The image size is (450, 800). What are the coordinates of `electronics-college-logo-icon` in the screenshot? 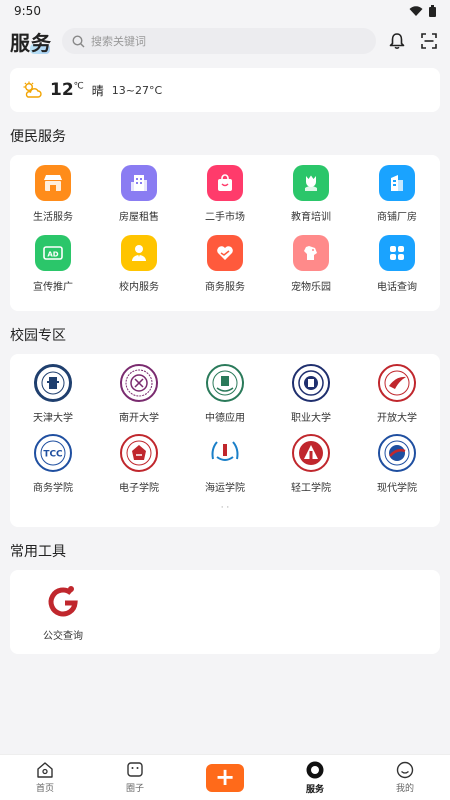 It's located at (139, 453).